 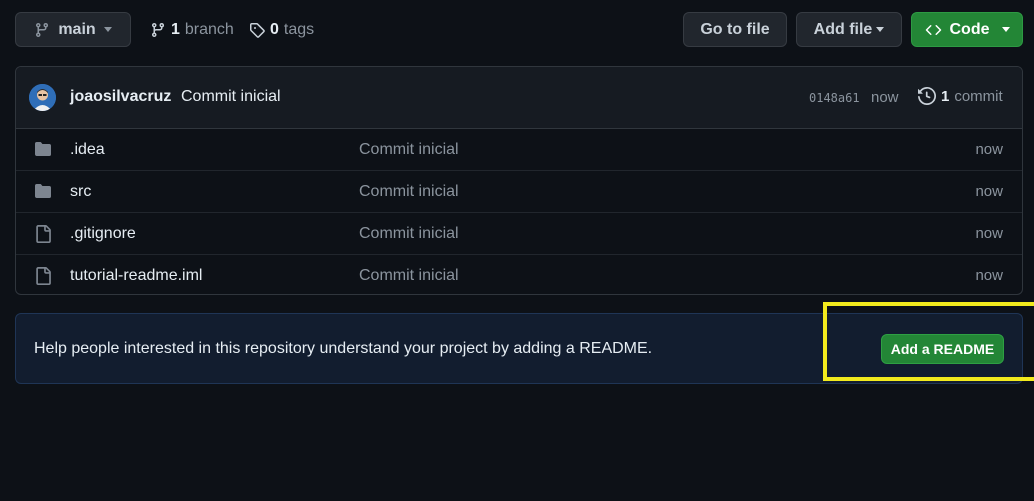 What do you see at coordinates (209, 29) in the screenshot?
I see `branch-label: branch` at bounding box center [209, 29].